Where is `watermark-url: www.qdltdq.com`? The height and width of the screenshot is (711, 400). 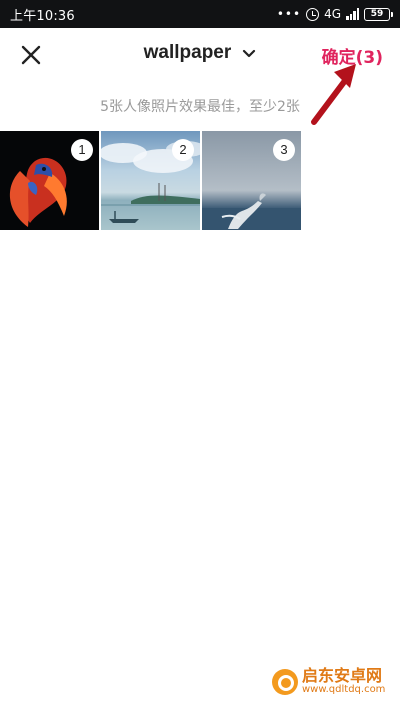
watermark-url: www.qdltdq.com is located at coordinates (344, 689).